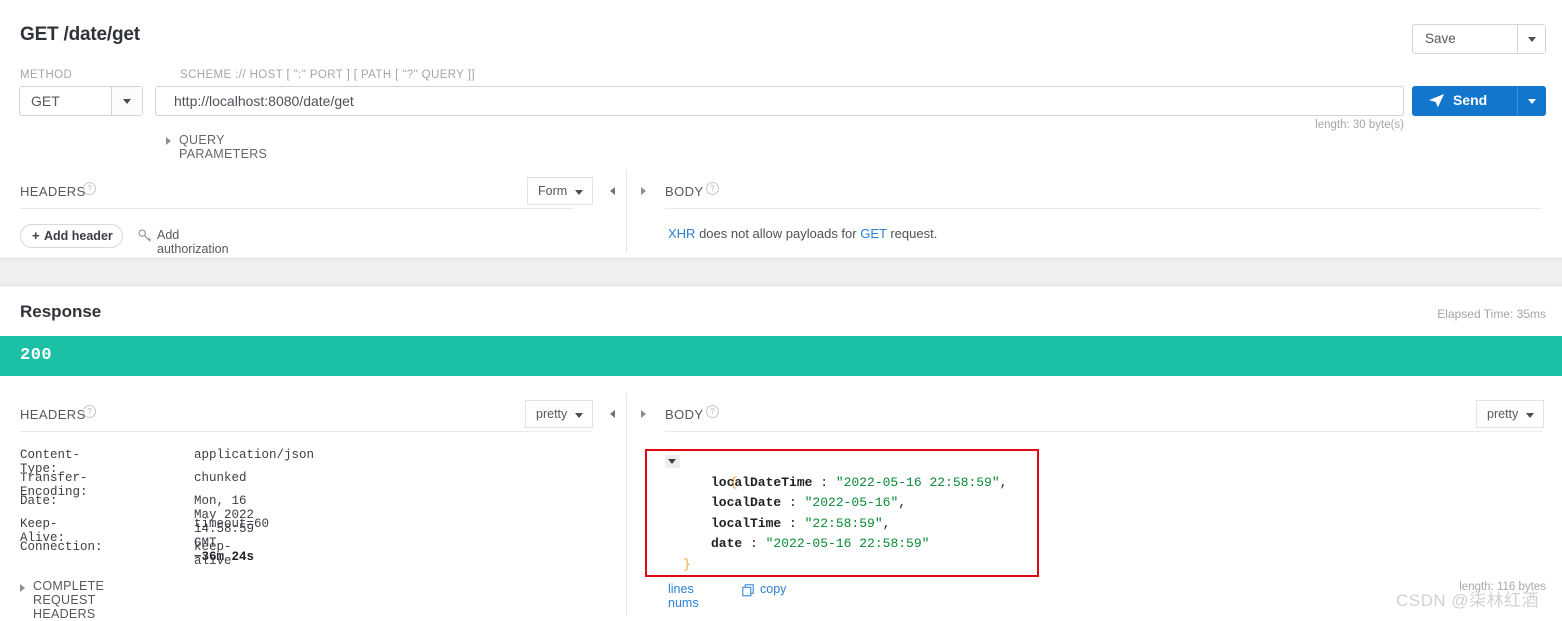 The height and width of the screenshot is (621, 1562). What do you see at coordinates (69, 600) in the screenshot?
I see `complete-request-headers-label: COMPLETE REQUEST HEADERS` at bounding box center [69, 600].